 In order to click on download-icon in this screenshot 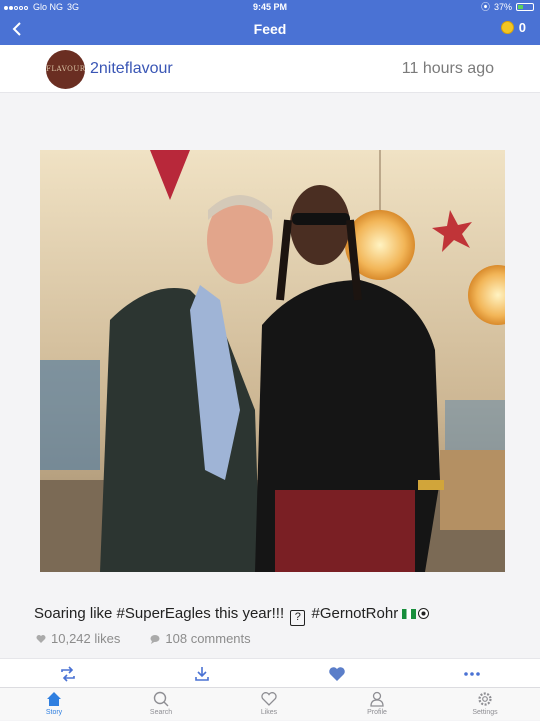, I will do `click(202, 674)`.